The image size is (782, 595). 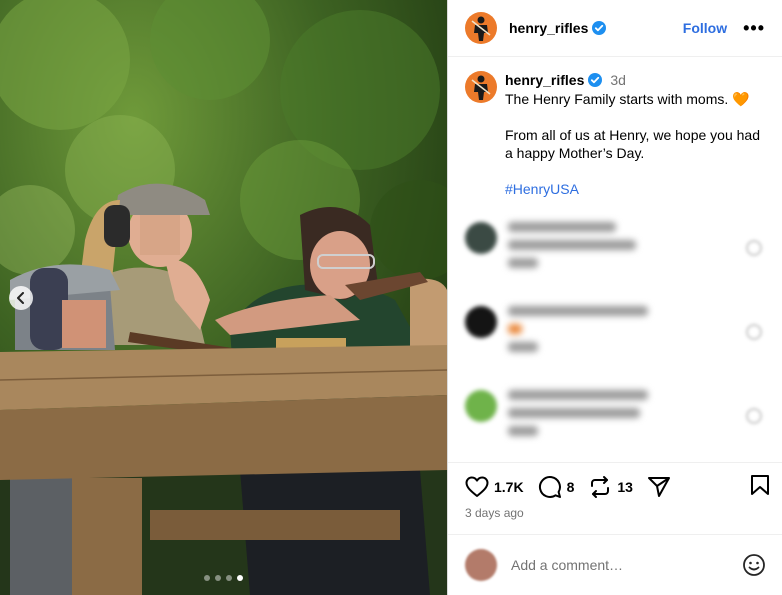 What do you see at coordinates (615, 28) in the screenshot?
I see `post-header: henry_rifles Follow •••` at bounding box center [615, 28].